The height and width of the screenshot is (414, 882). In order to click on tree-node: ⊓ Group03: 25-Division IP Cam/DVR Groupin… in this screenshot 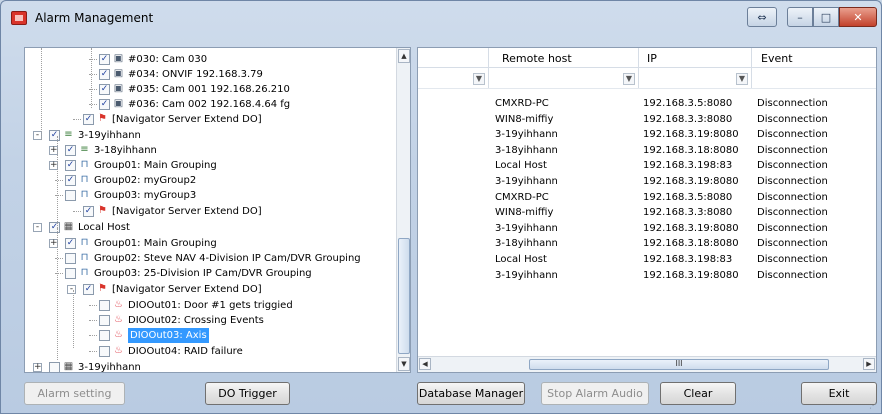, I will do `click(217, 273)`.